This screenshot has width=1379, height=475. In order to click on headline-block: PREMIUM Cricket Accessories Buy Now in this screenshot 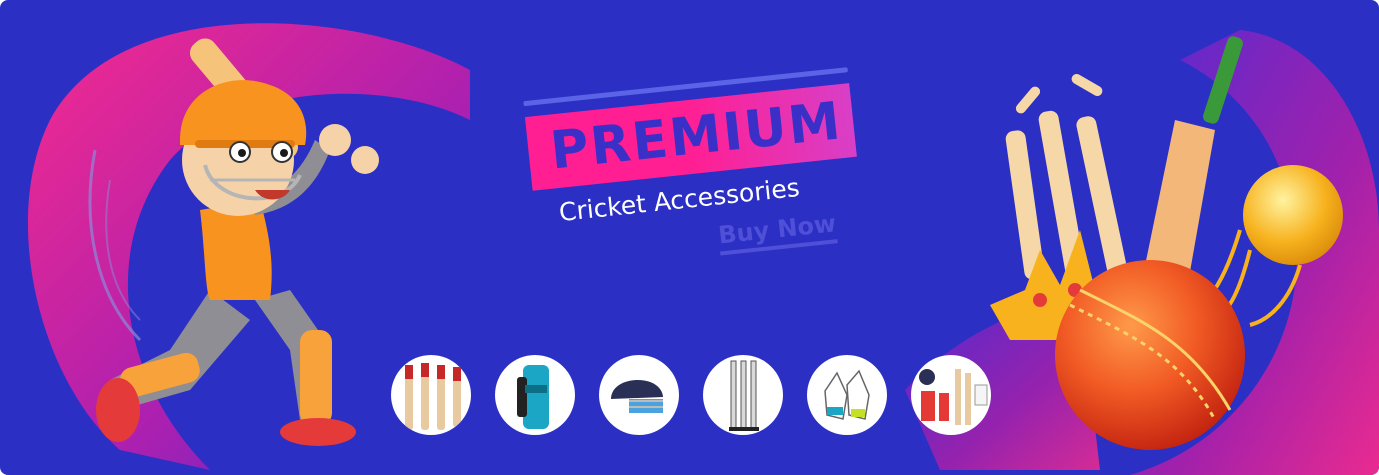, I will do `click(700, 165)`.